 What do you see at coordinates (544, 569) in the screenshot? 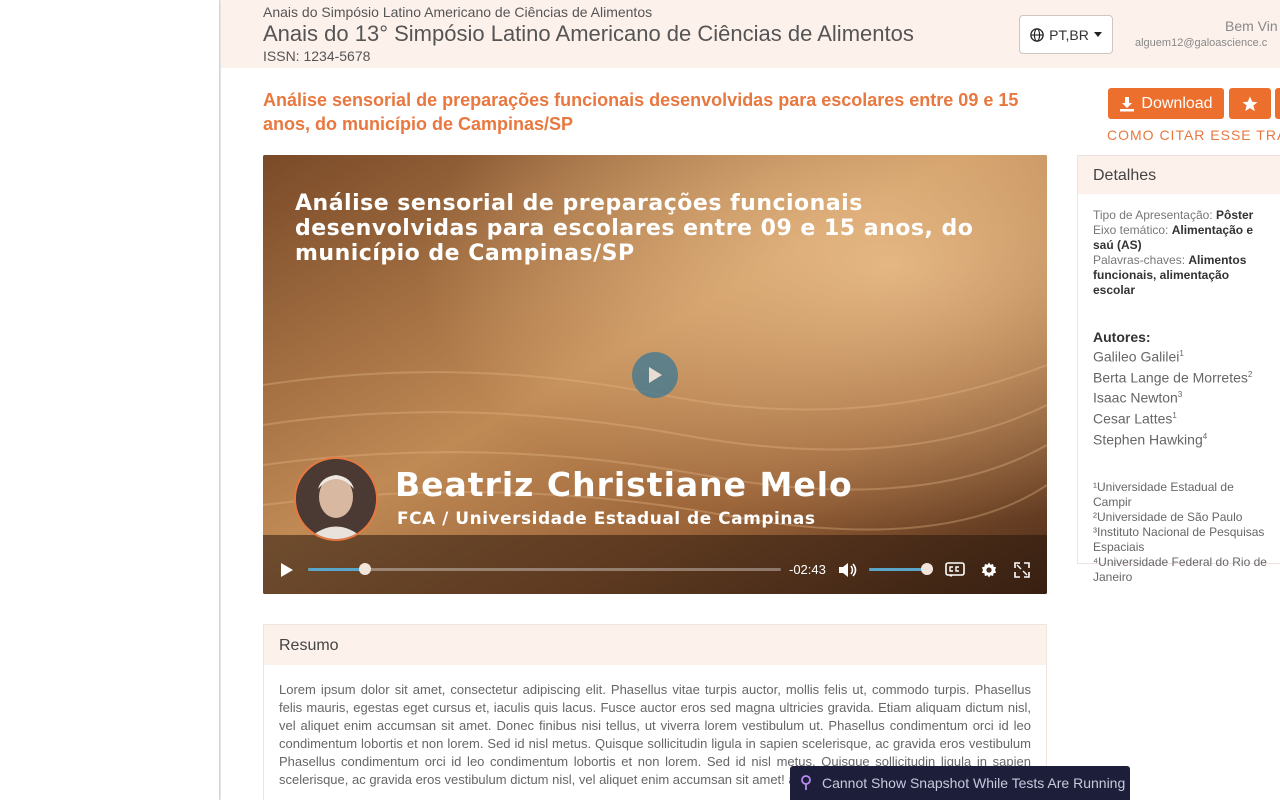
I see `progress-bar` at bounding box center [544, 569].